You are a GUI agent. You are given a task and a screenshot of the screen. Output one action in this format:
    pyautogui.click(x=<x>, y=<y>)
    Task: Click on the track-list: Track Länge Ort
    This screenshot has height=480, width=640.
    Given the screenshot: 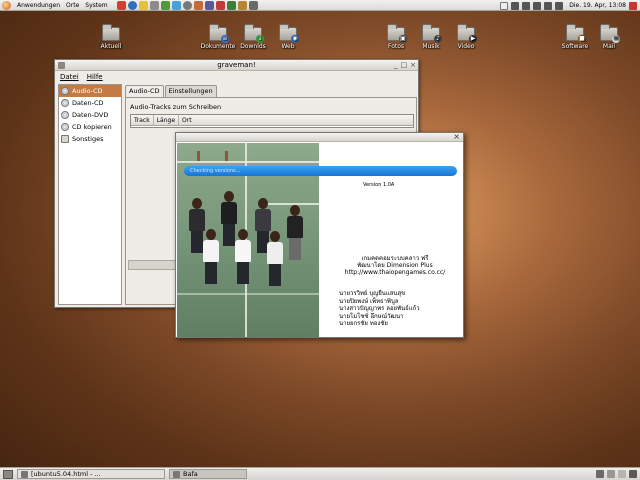 What is the action you would take?
    pyautogui.click(x=272, y=121)
    